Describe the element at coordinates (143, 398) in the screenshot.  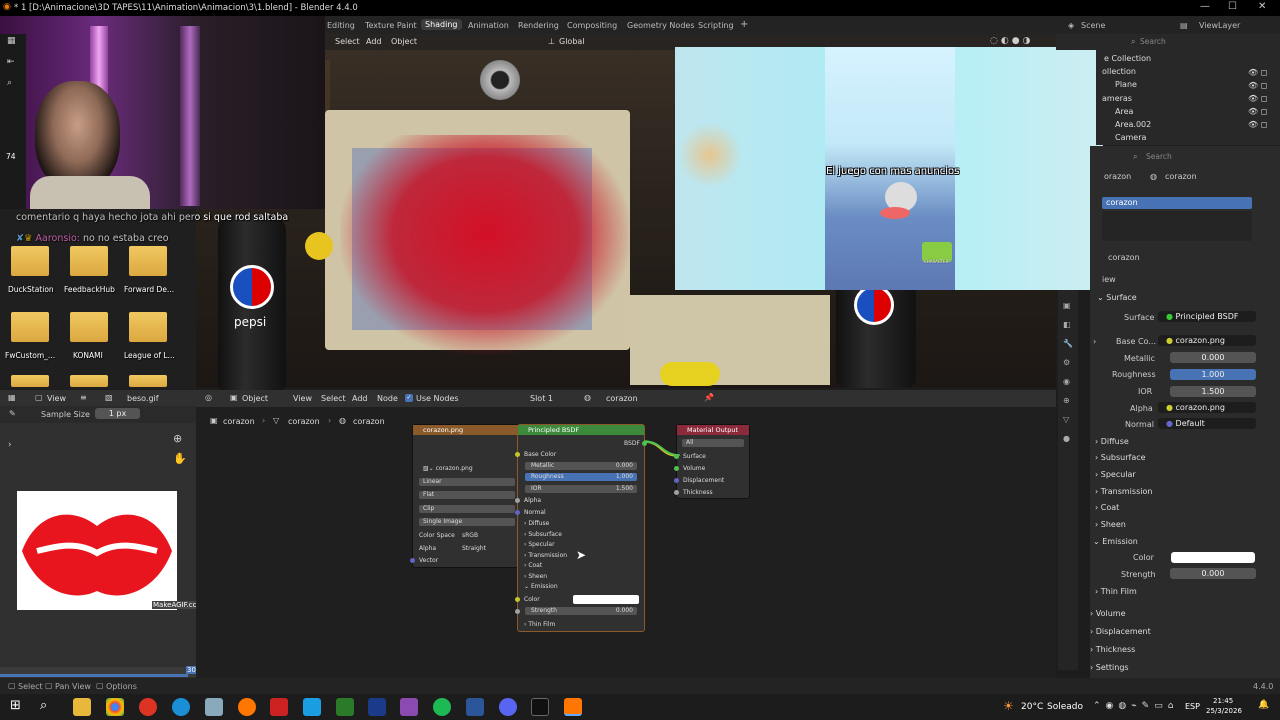
I see `image-name-field: beso.gif` at that location.